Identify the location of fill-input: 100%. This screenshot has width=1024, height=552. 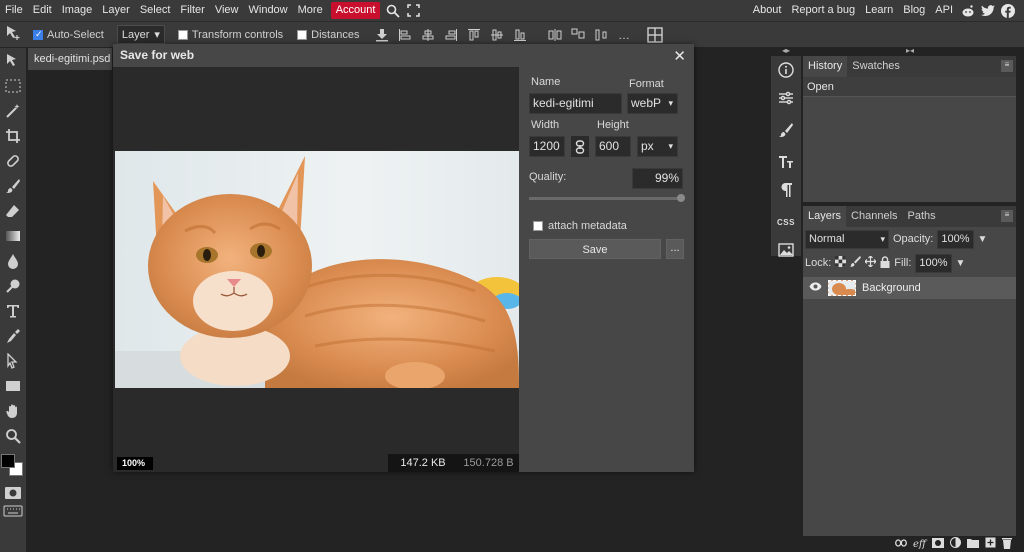
(933, 263).